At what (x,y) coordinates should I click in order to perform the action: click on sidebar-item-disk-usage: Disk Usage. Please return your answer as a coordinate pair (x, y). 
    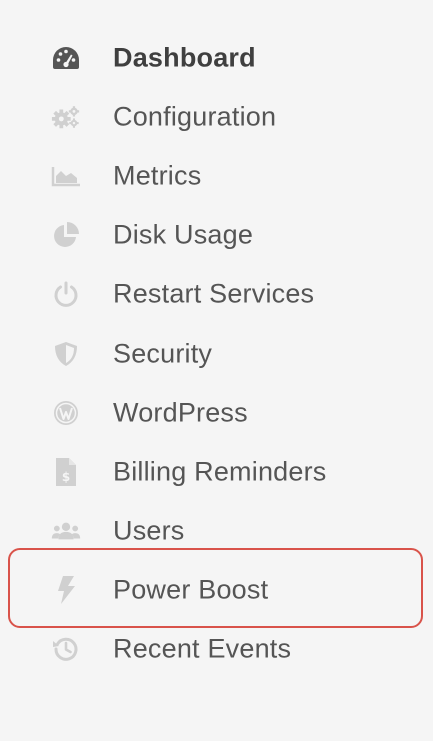
    Looking at the image, I should click on (216, 235).